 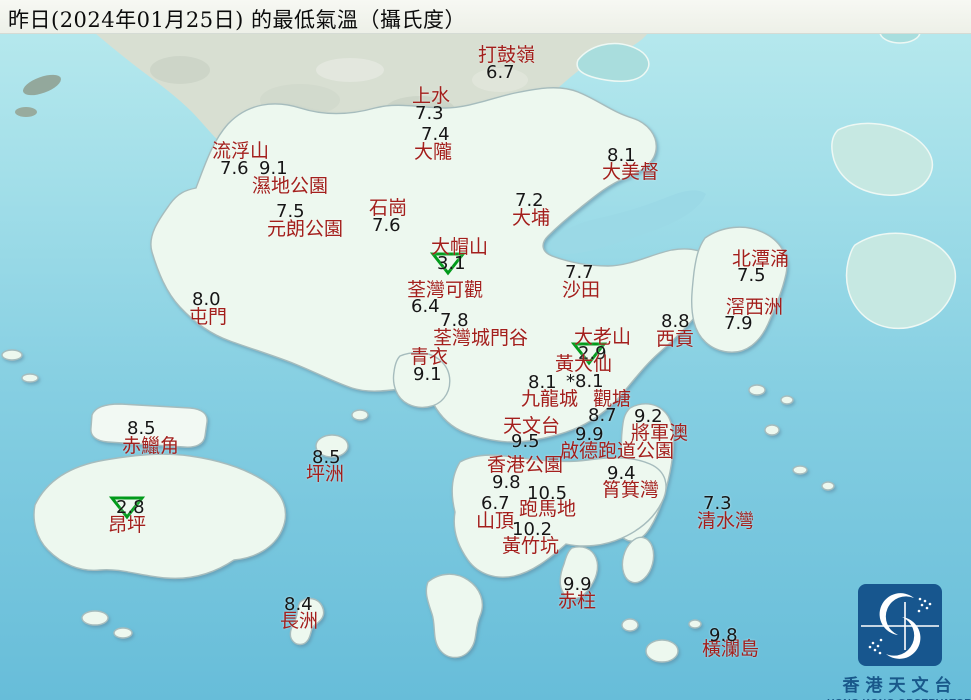 I want to click on station-value: 7.4, so click(x=435, y=134).